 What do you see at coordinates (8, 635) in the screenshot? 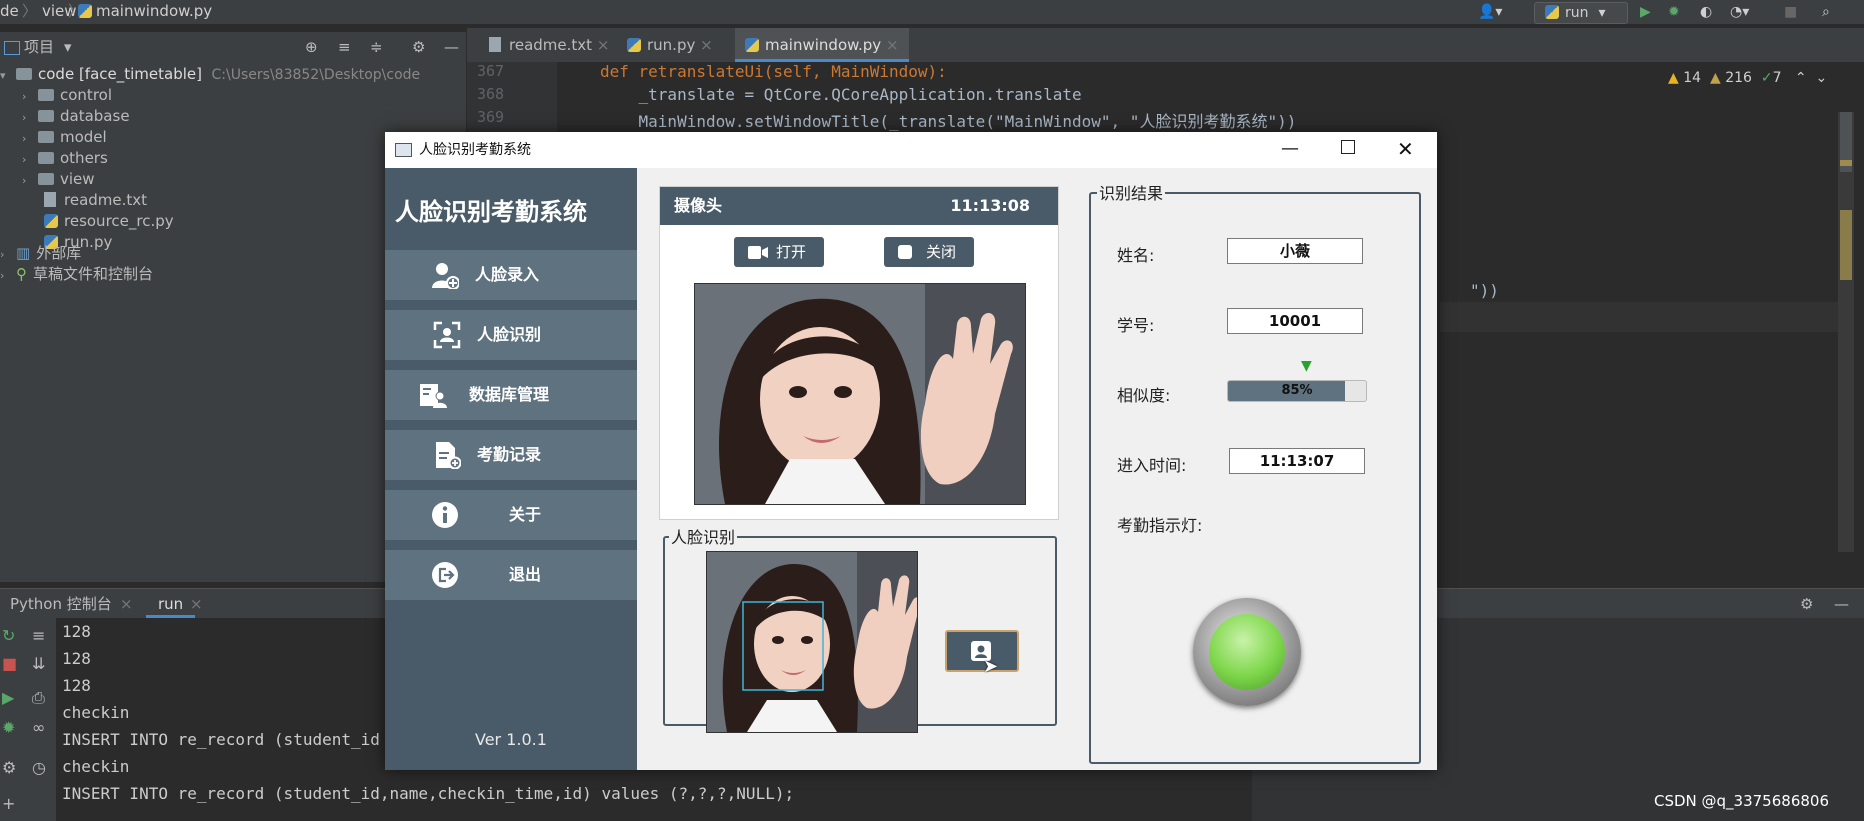
I see `rerun-icon: ↻` at bounding box center [8, 635].